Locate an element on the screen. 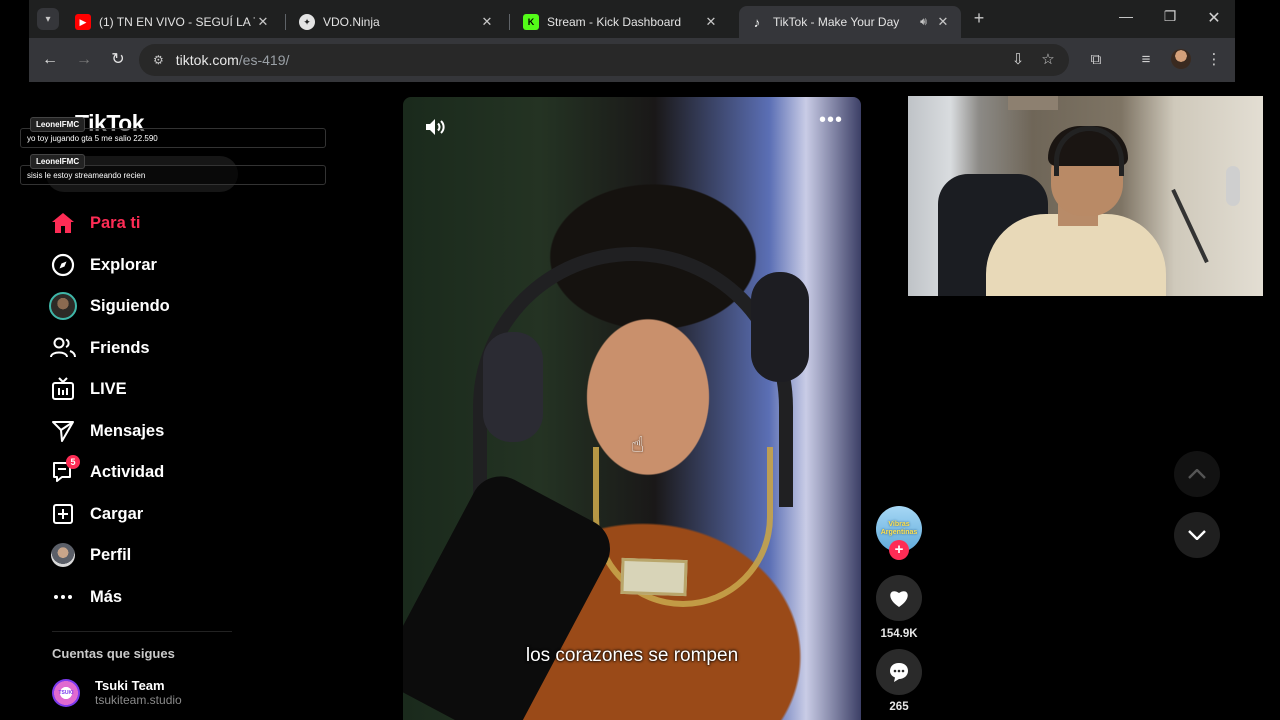 This screenshot has height=720, width=1280. upload-plus-icon is located at coordinates (63, 514).